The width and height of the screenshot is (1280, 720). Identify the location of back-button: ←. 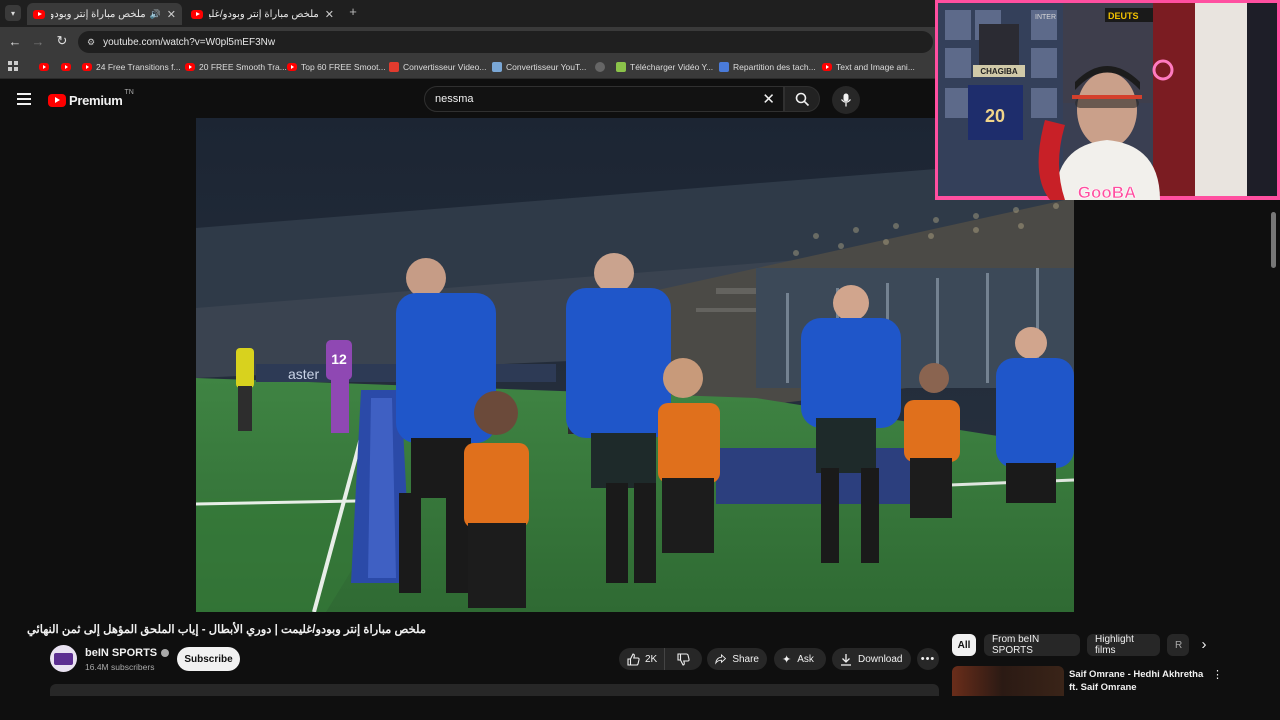
(15, 41).